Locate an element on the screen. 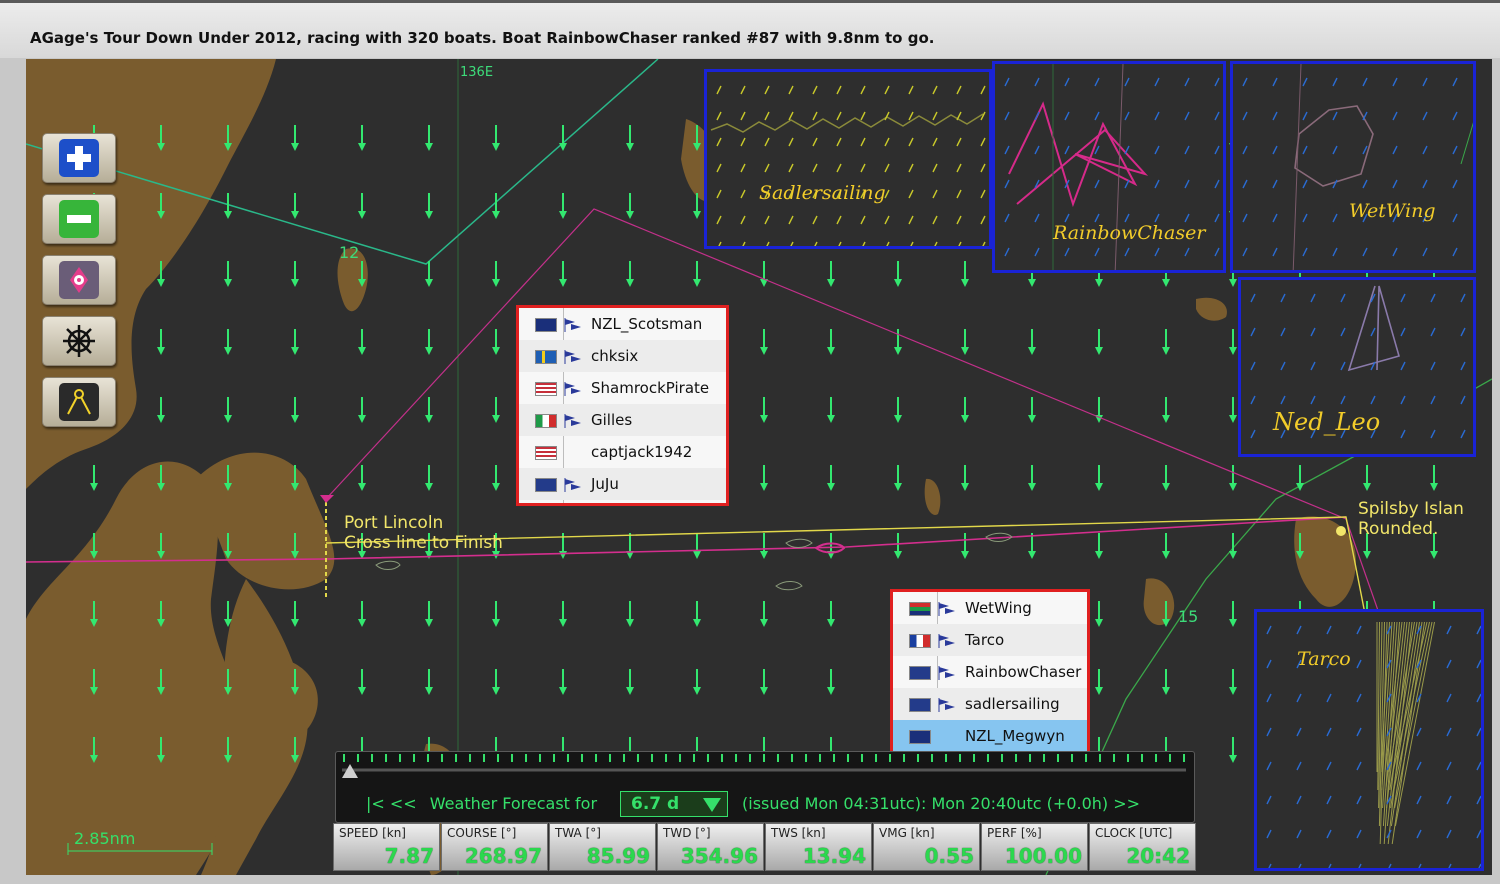  stat-value: 100.00 is located at coordinates (1043, 856).